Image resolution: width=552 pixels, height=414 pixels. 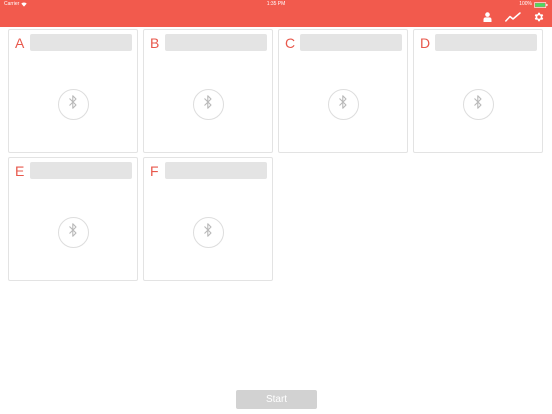 I want to click on sensor-card-f: F, so click(x=208, y=219).